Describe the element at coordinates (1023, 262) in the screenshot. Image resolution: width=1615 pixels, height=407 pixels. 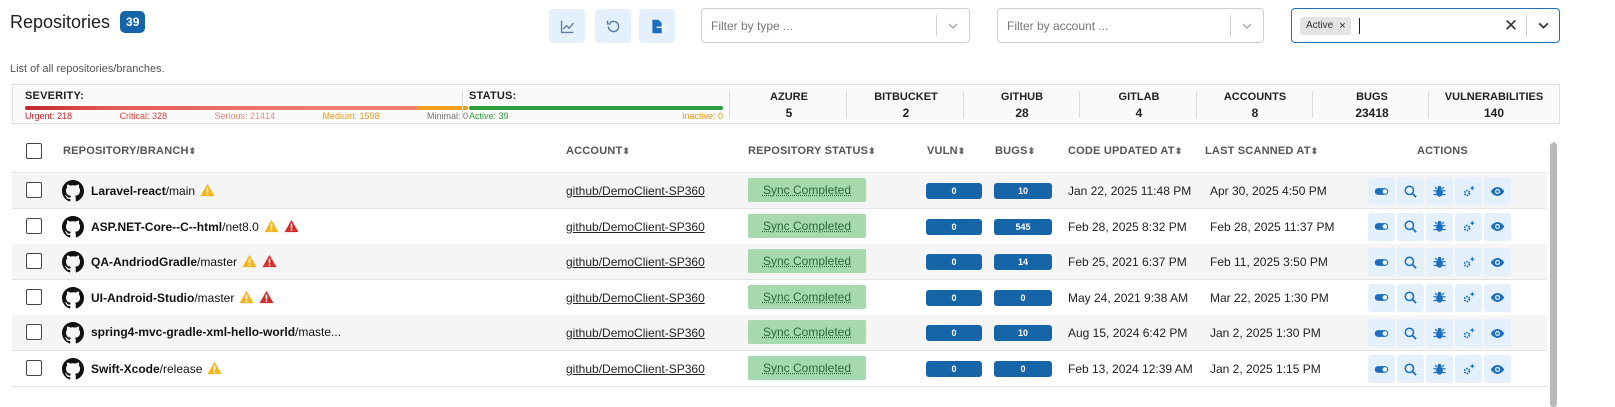
I see `bugs-count: 14` at that location.